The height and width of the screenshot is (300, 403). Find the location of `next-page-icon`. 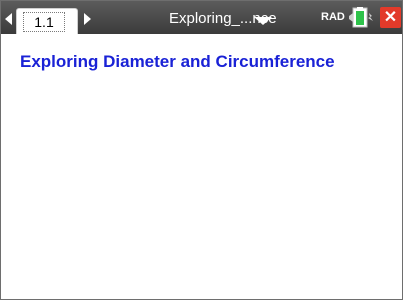

next-page-icon is located at coordinates (87, 19).